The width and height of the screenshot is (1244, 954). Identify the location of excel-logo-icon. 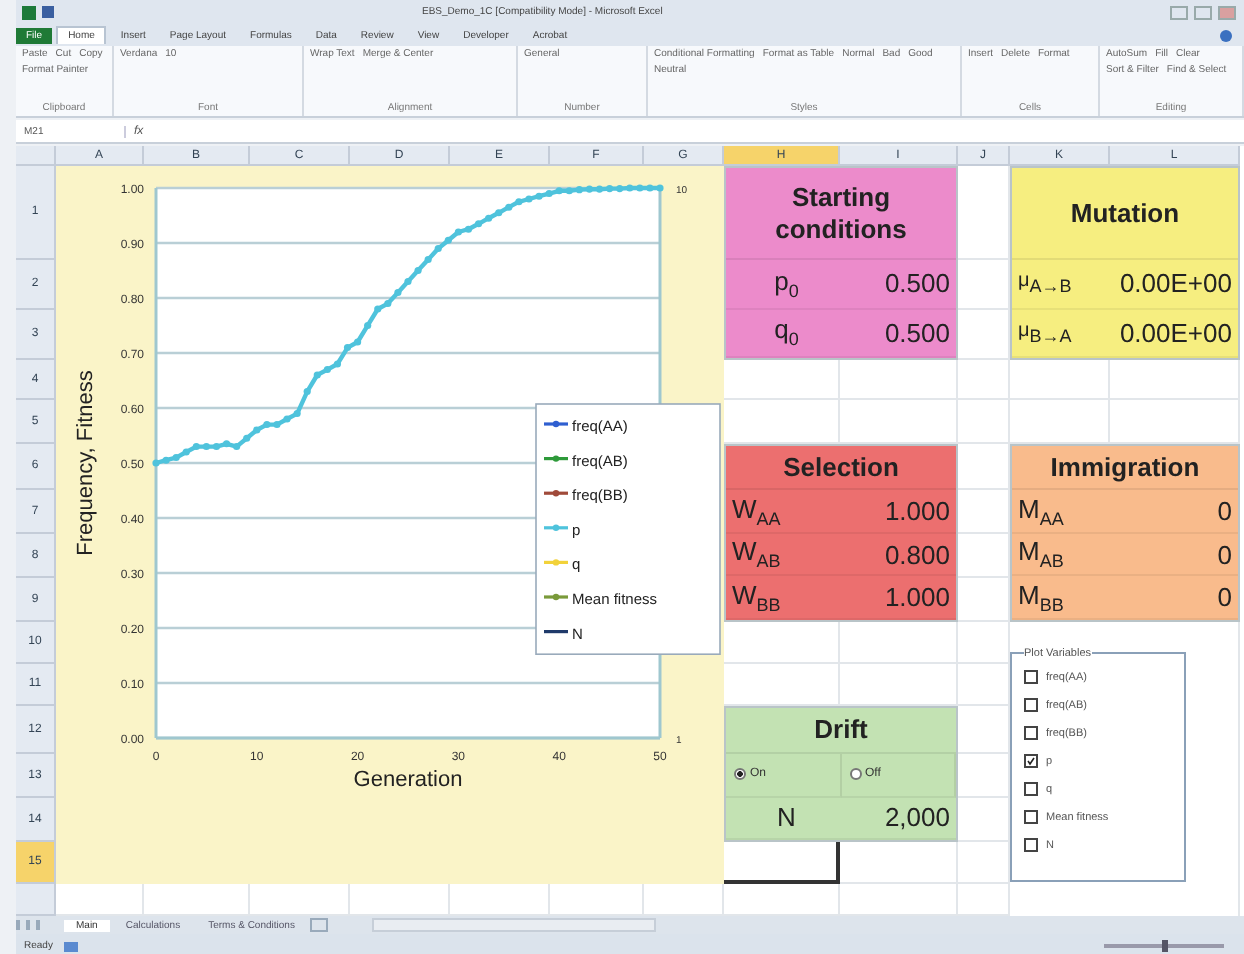
(29, 12).